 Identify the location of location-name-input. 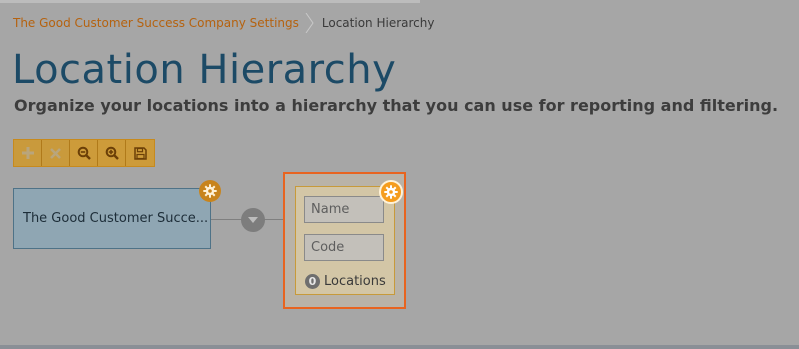
(344, 209).